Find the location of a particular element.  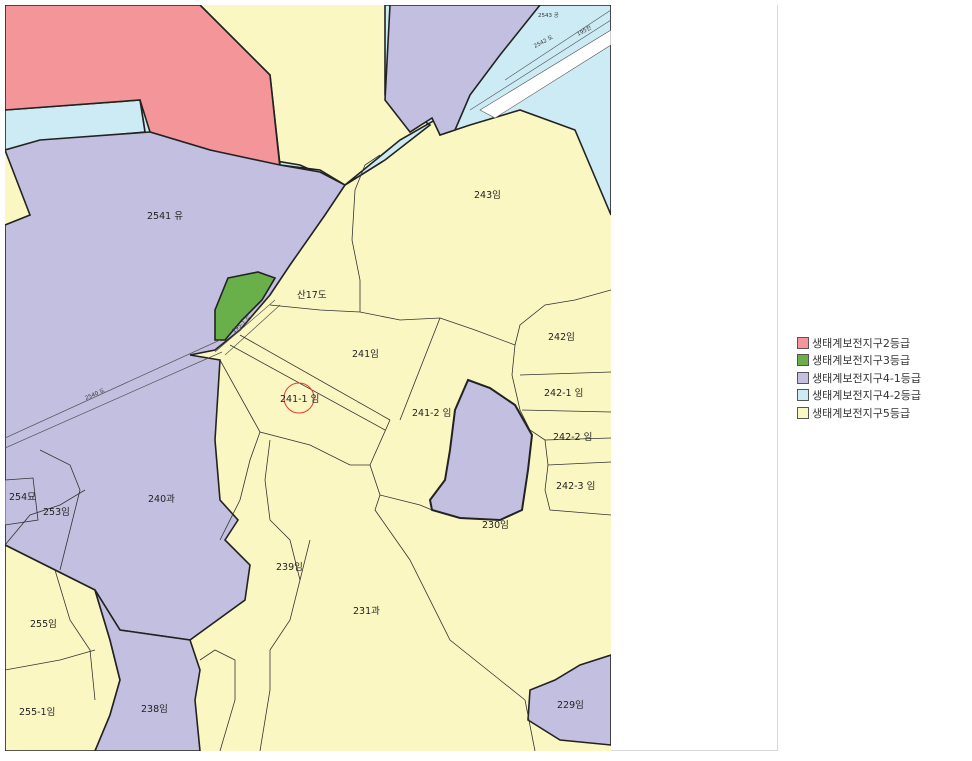

legend-item: 생태계보전지구4-2등급 is located at coordinates (882, 396).